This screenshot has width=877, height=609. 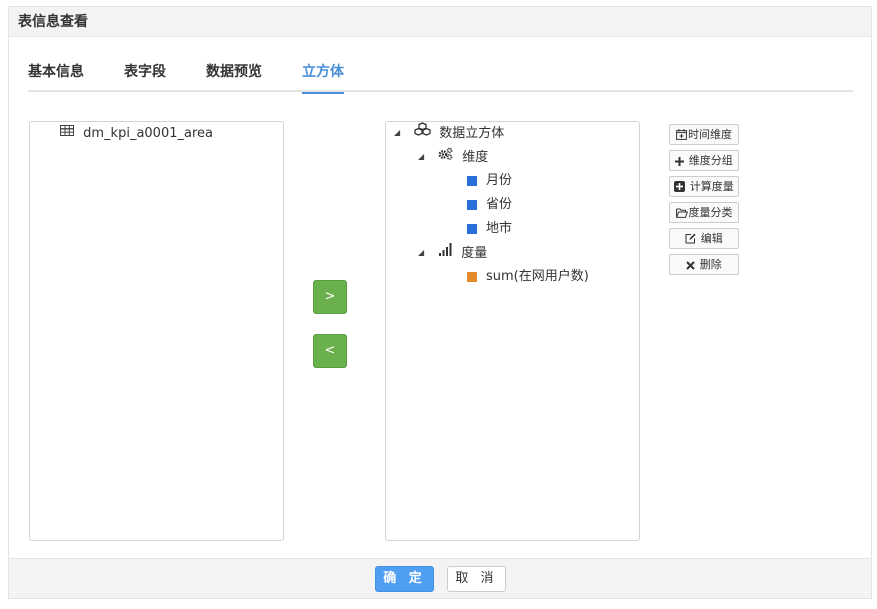 I want to click on cube-root-label: 数据立方体, so click(x=472, y=133).